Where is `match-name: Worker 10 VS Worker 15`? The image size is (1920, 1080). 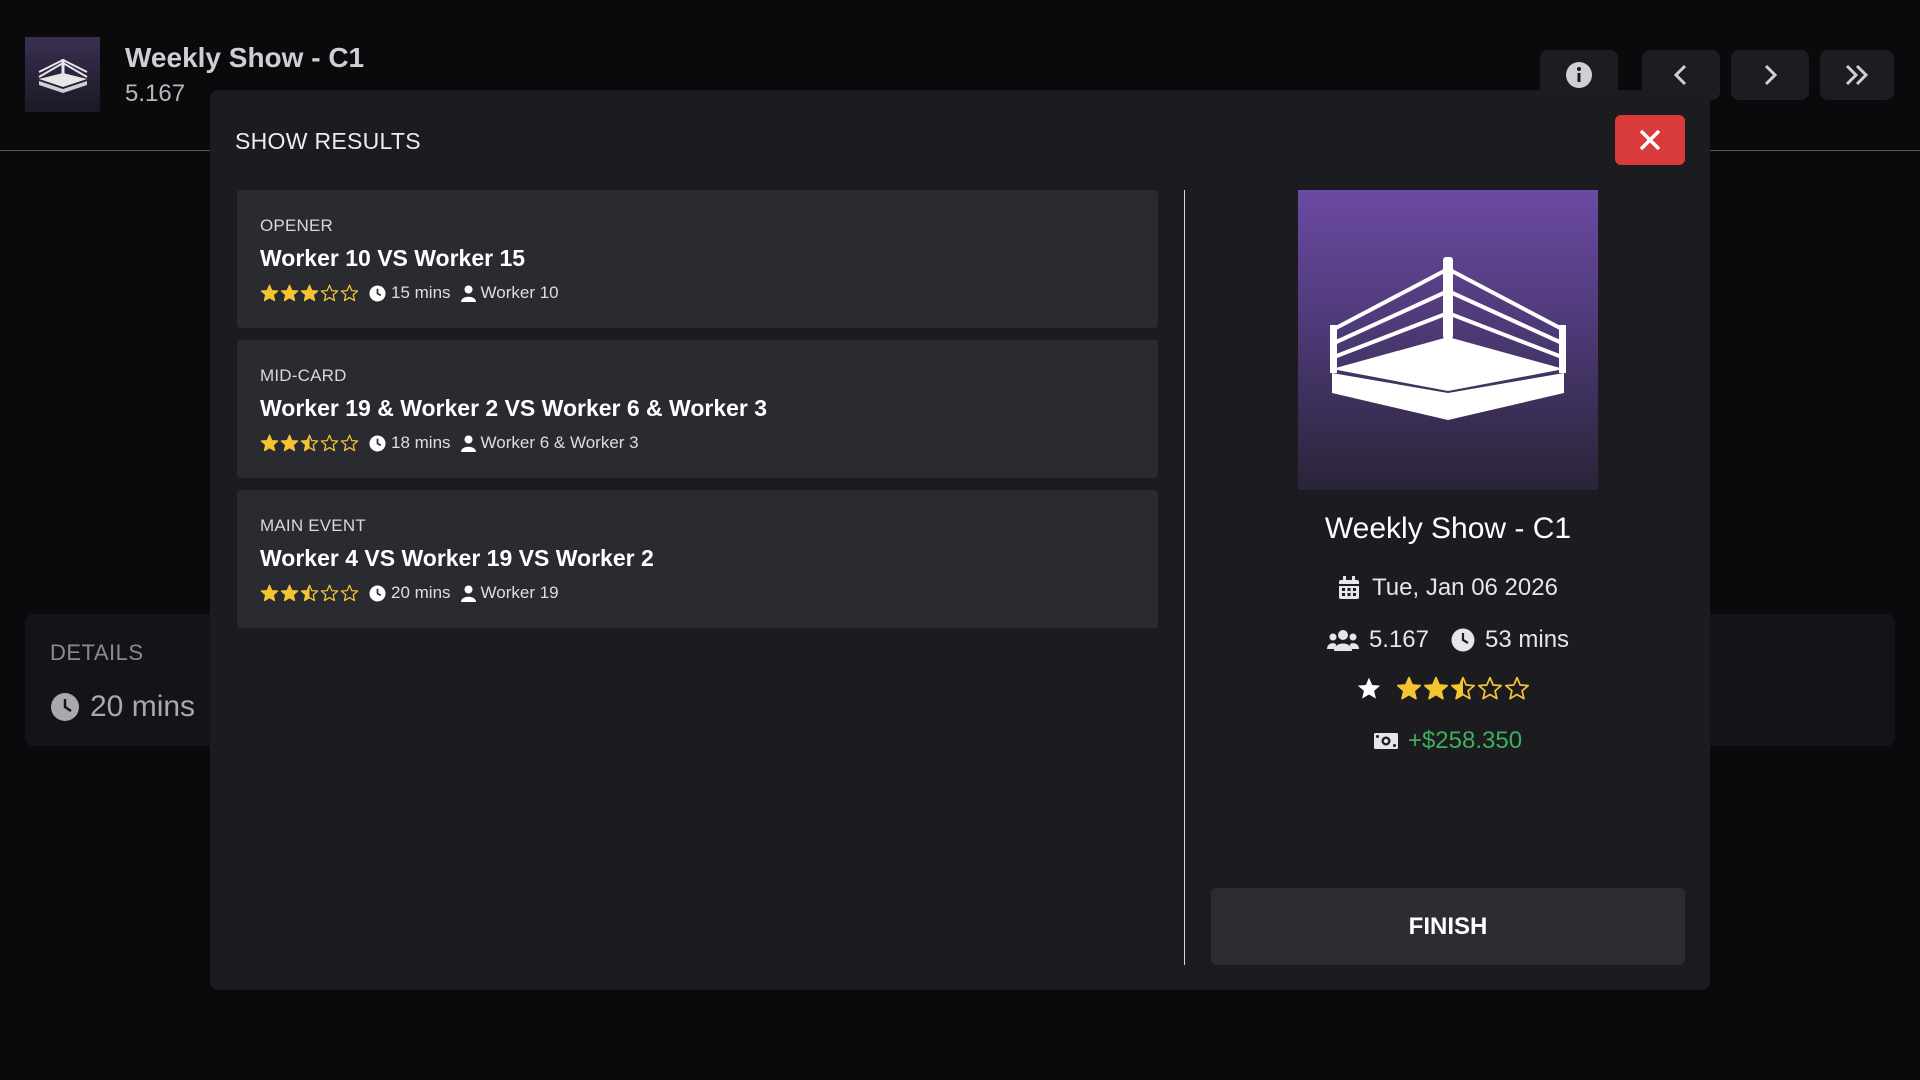
match-name: Worker 10 VS Worker 15 is located at coordinates (393, 258).